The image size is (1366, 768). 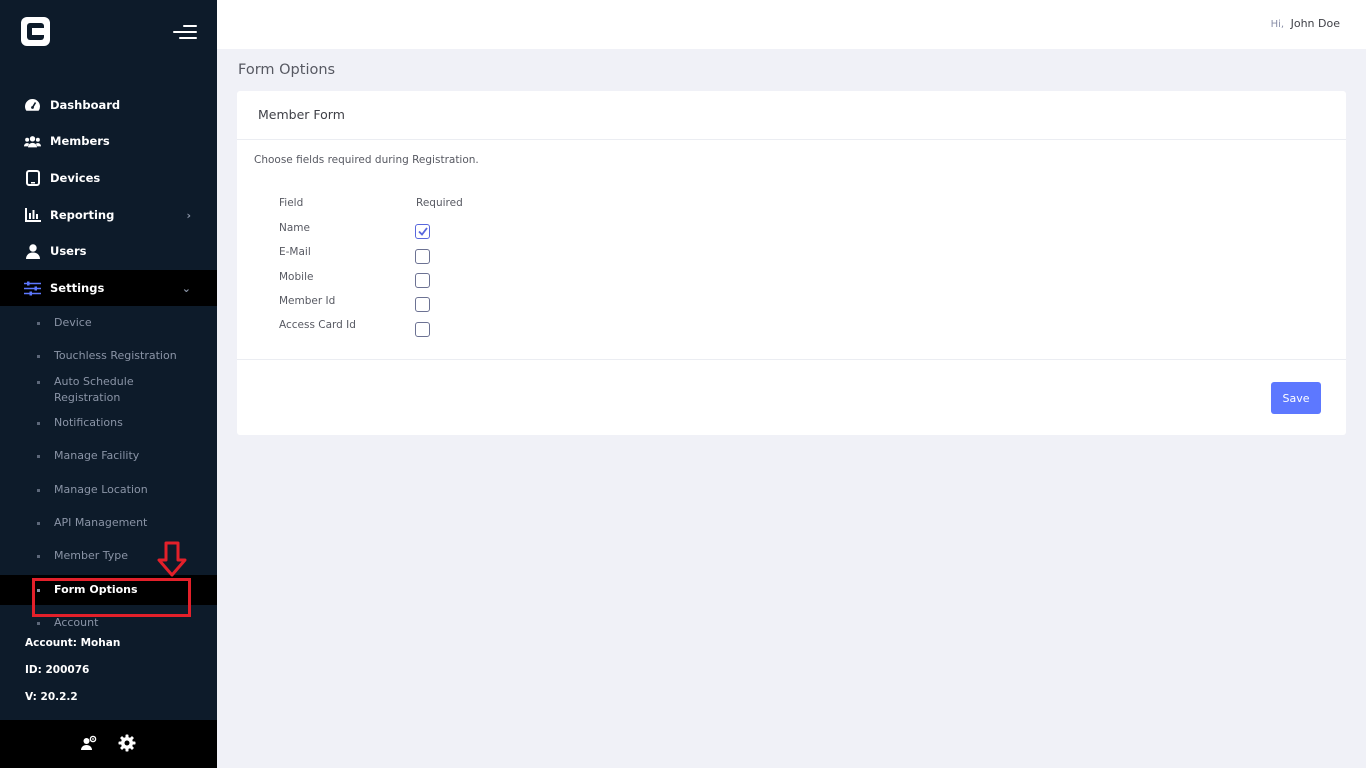 I want to click on sidebar-item-devices: Devices, so click(x=108, y=178).